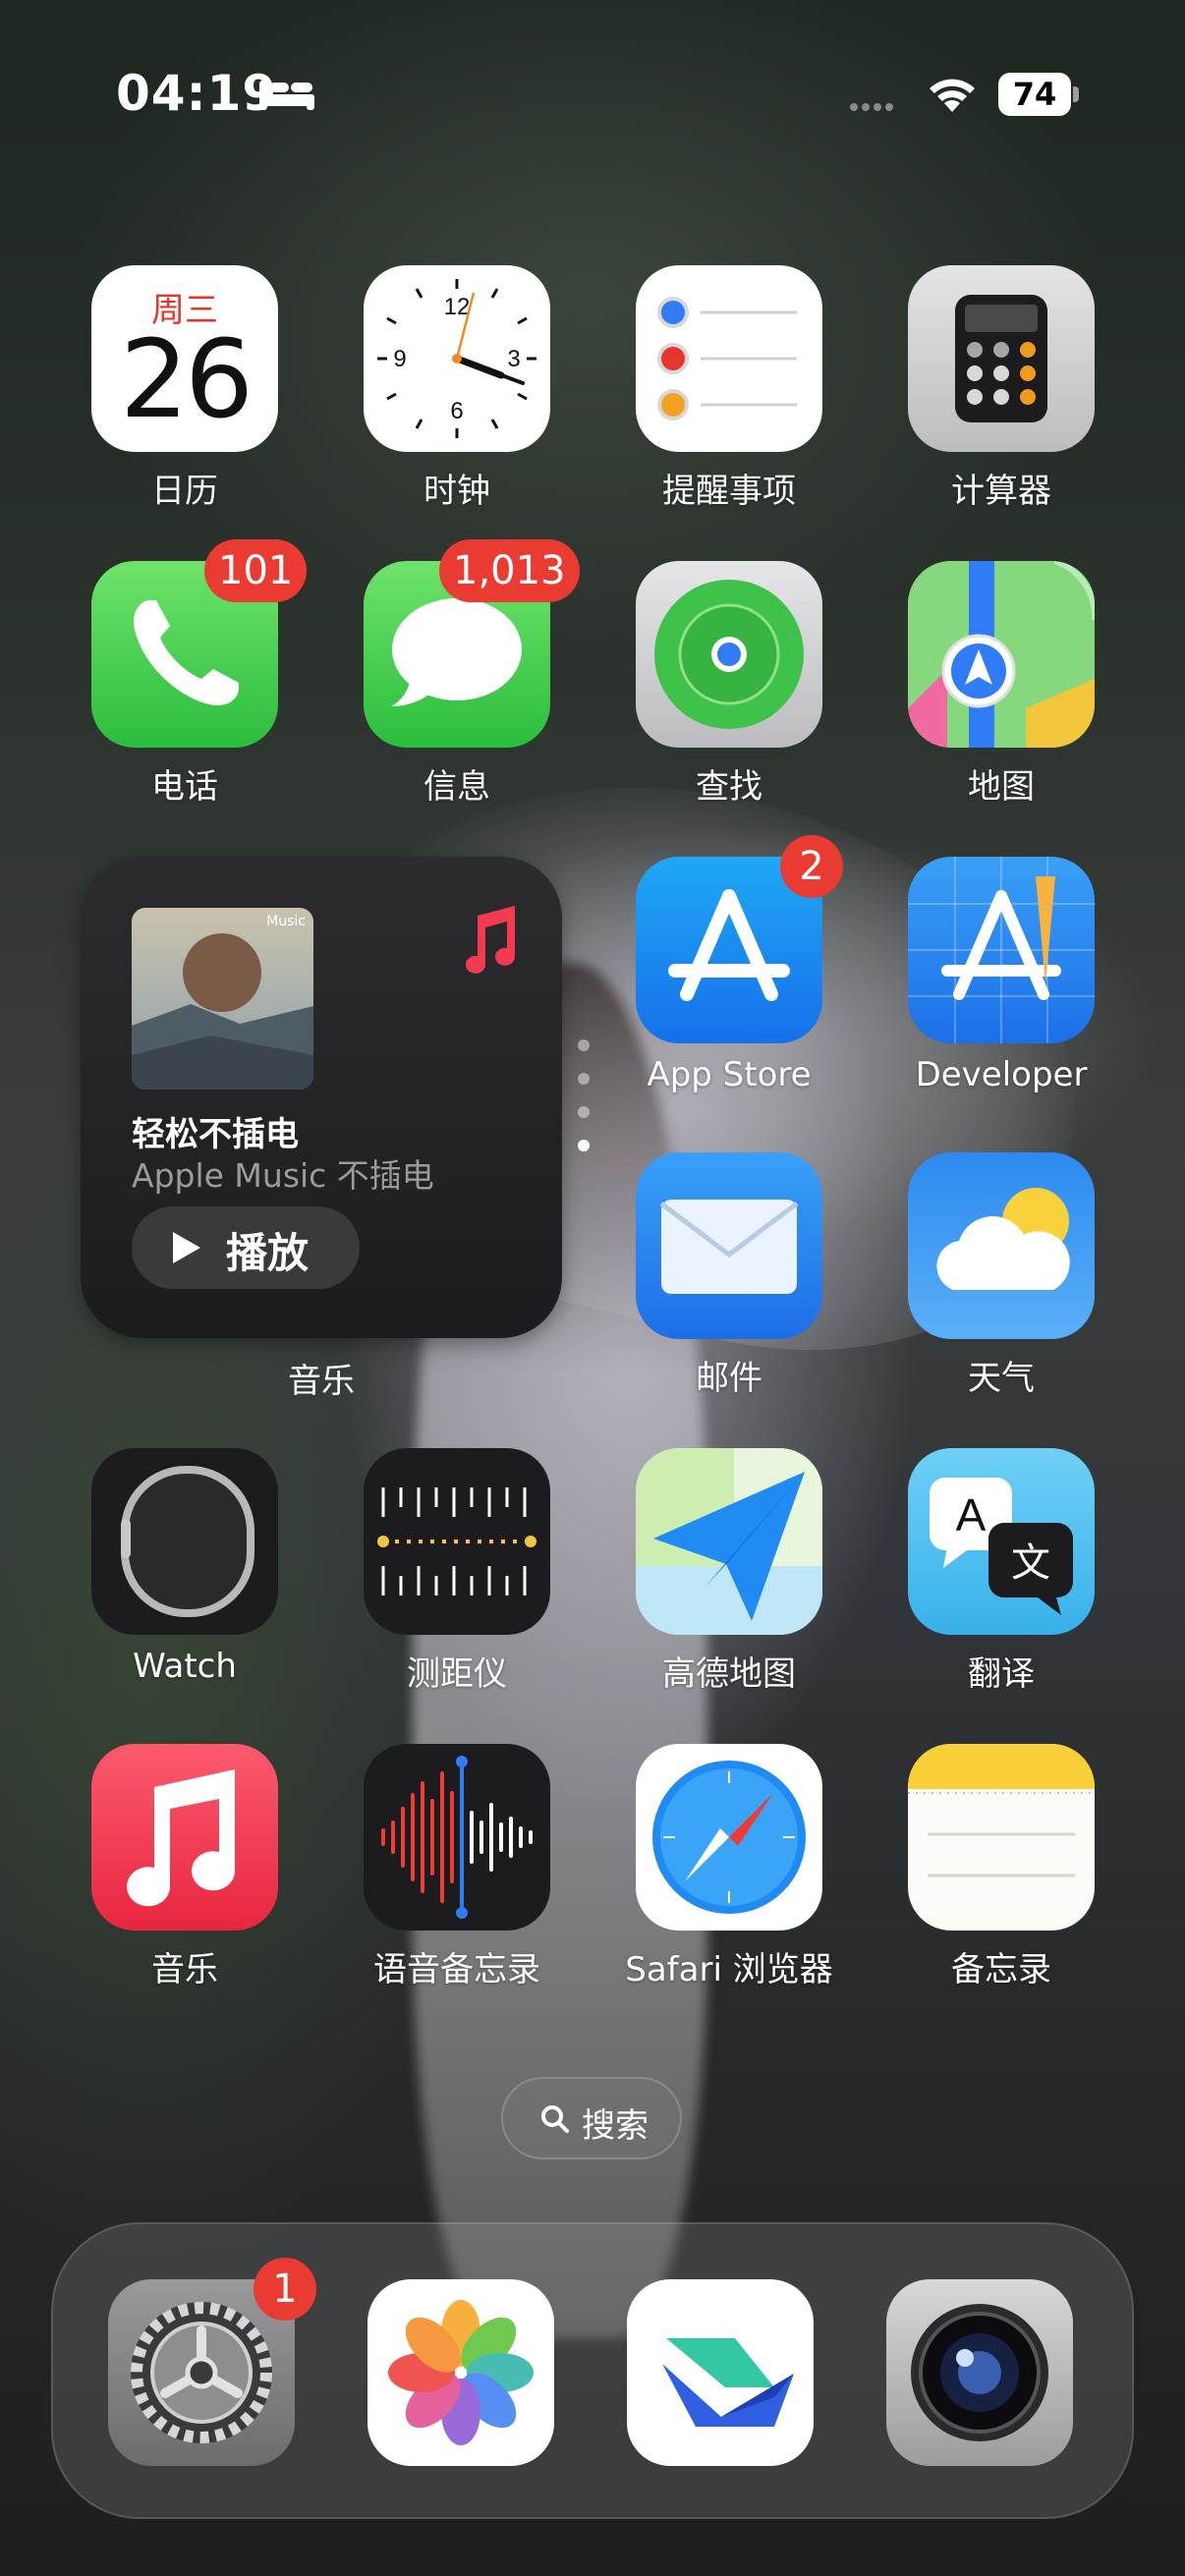 The width and height of the screenshot is (1185, 2576). Describe the element at coordinates (185, 1666) in the screenshot. I see `app-label: Watch` at that location.